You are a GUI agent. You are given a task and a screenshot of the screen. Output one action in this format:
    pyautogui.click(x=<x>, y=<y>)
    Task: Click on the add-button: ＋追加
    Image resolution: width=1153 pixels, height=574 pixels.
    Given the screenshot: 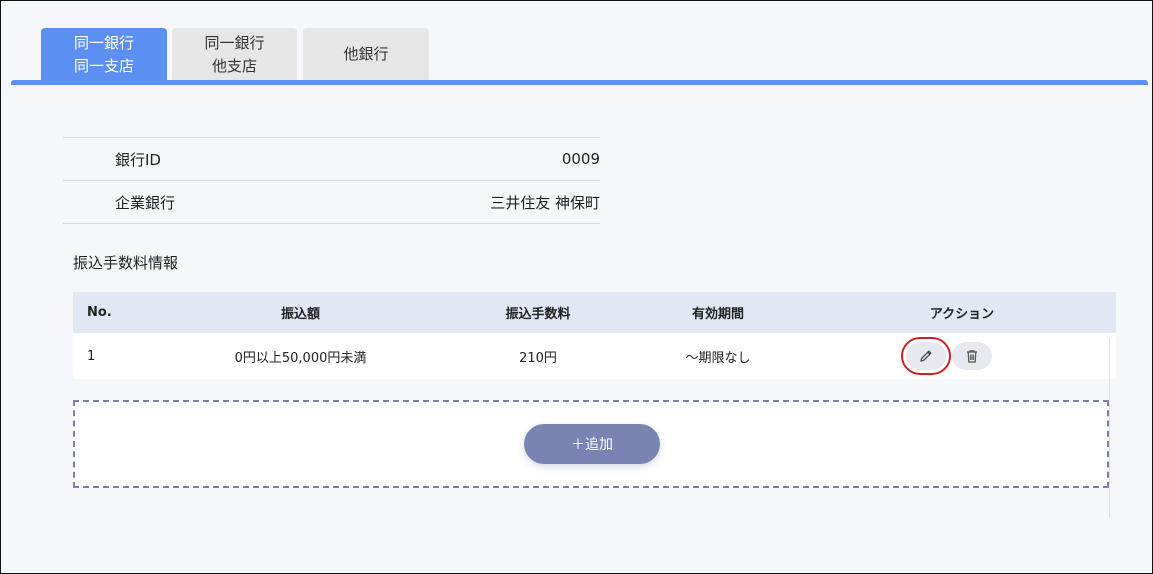 What is the action you would take?
    pyautogui.click(x=592, y=444)
    